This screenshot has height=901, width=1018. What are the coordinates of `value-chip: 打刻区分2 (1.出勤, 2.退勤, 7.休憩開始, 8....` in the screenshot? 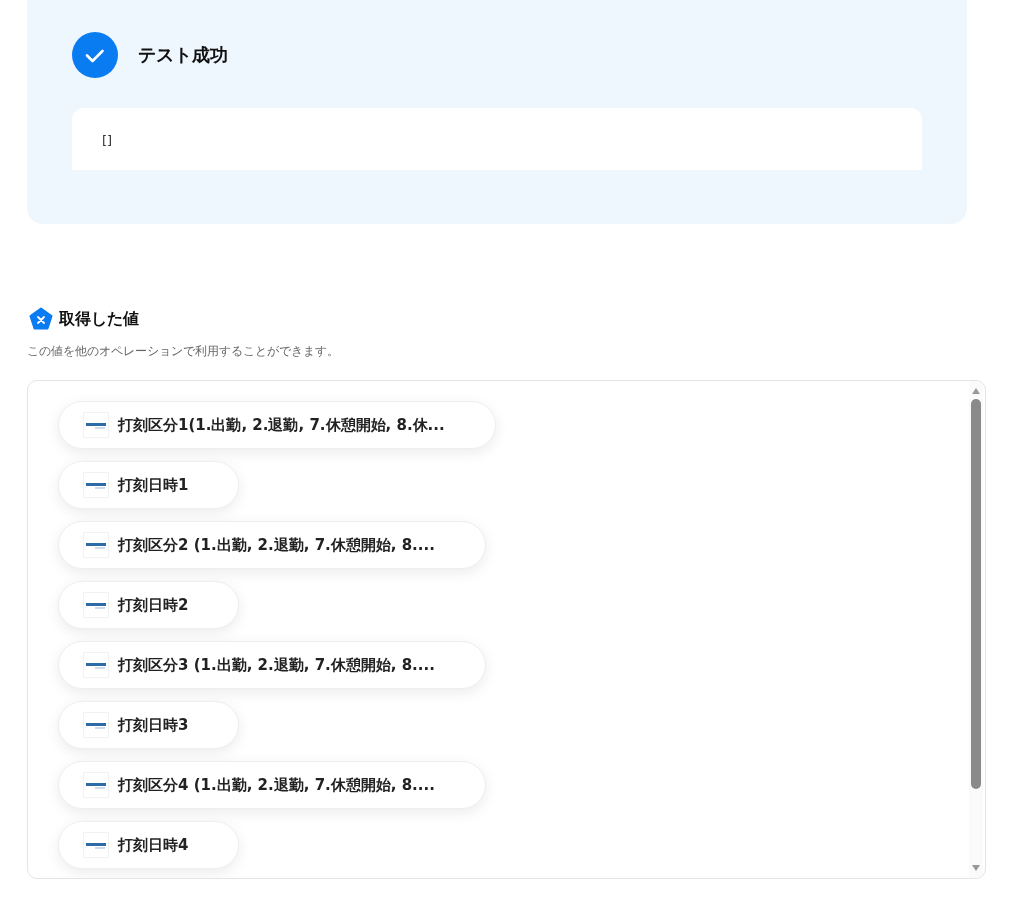 It's located at (272, 545).